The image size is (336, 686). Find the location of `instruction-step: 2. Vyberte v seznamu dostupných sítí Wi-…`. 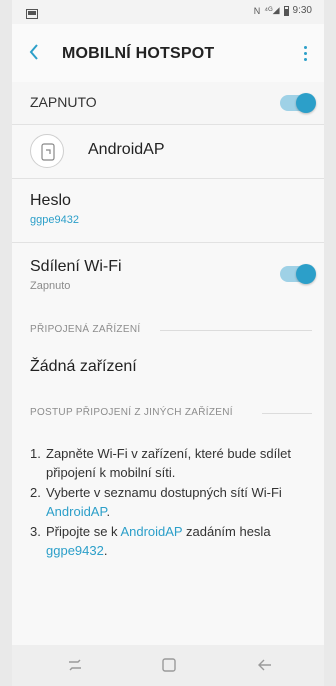

instruction-step: 2. Vyberte v seznamu dostupných sítí Wi-… is located at coordinates (171, 502).